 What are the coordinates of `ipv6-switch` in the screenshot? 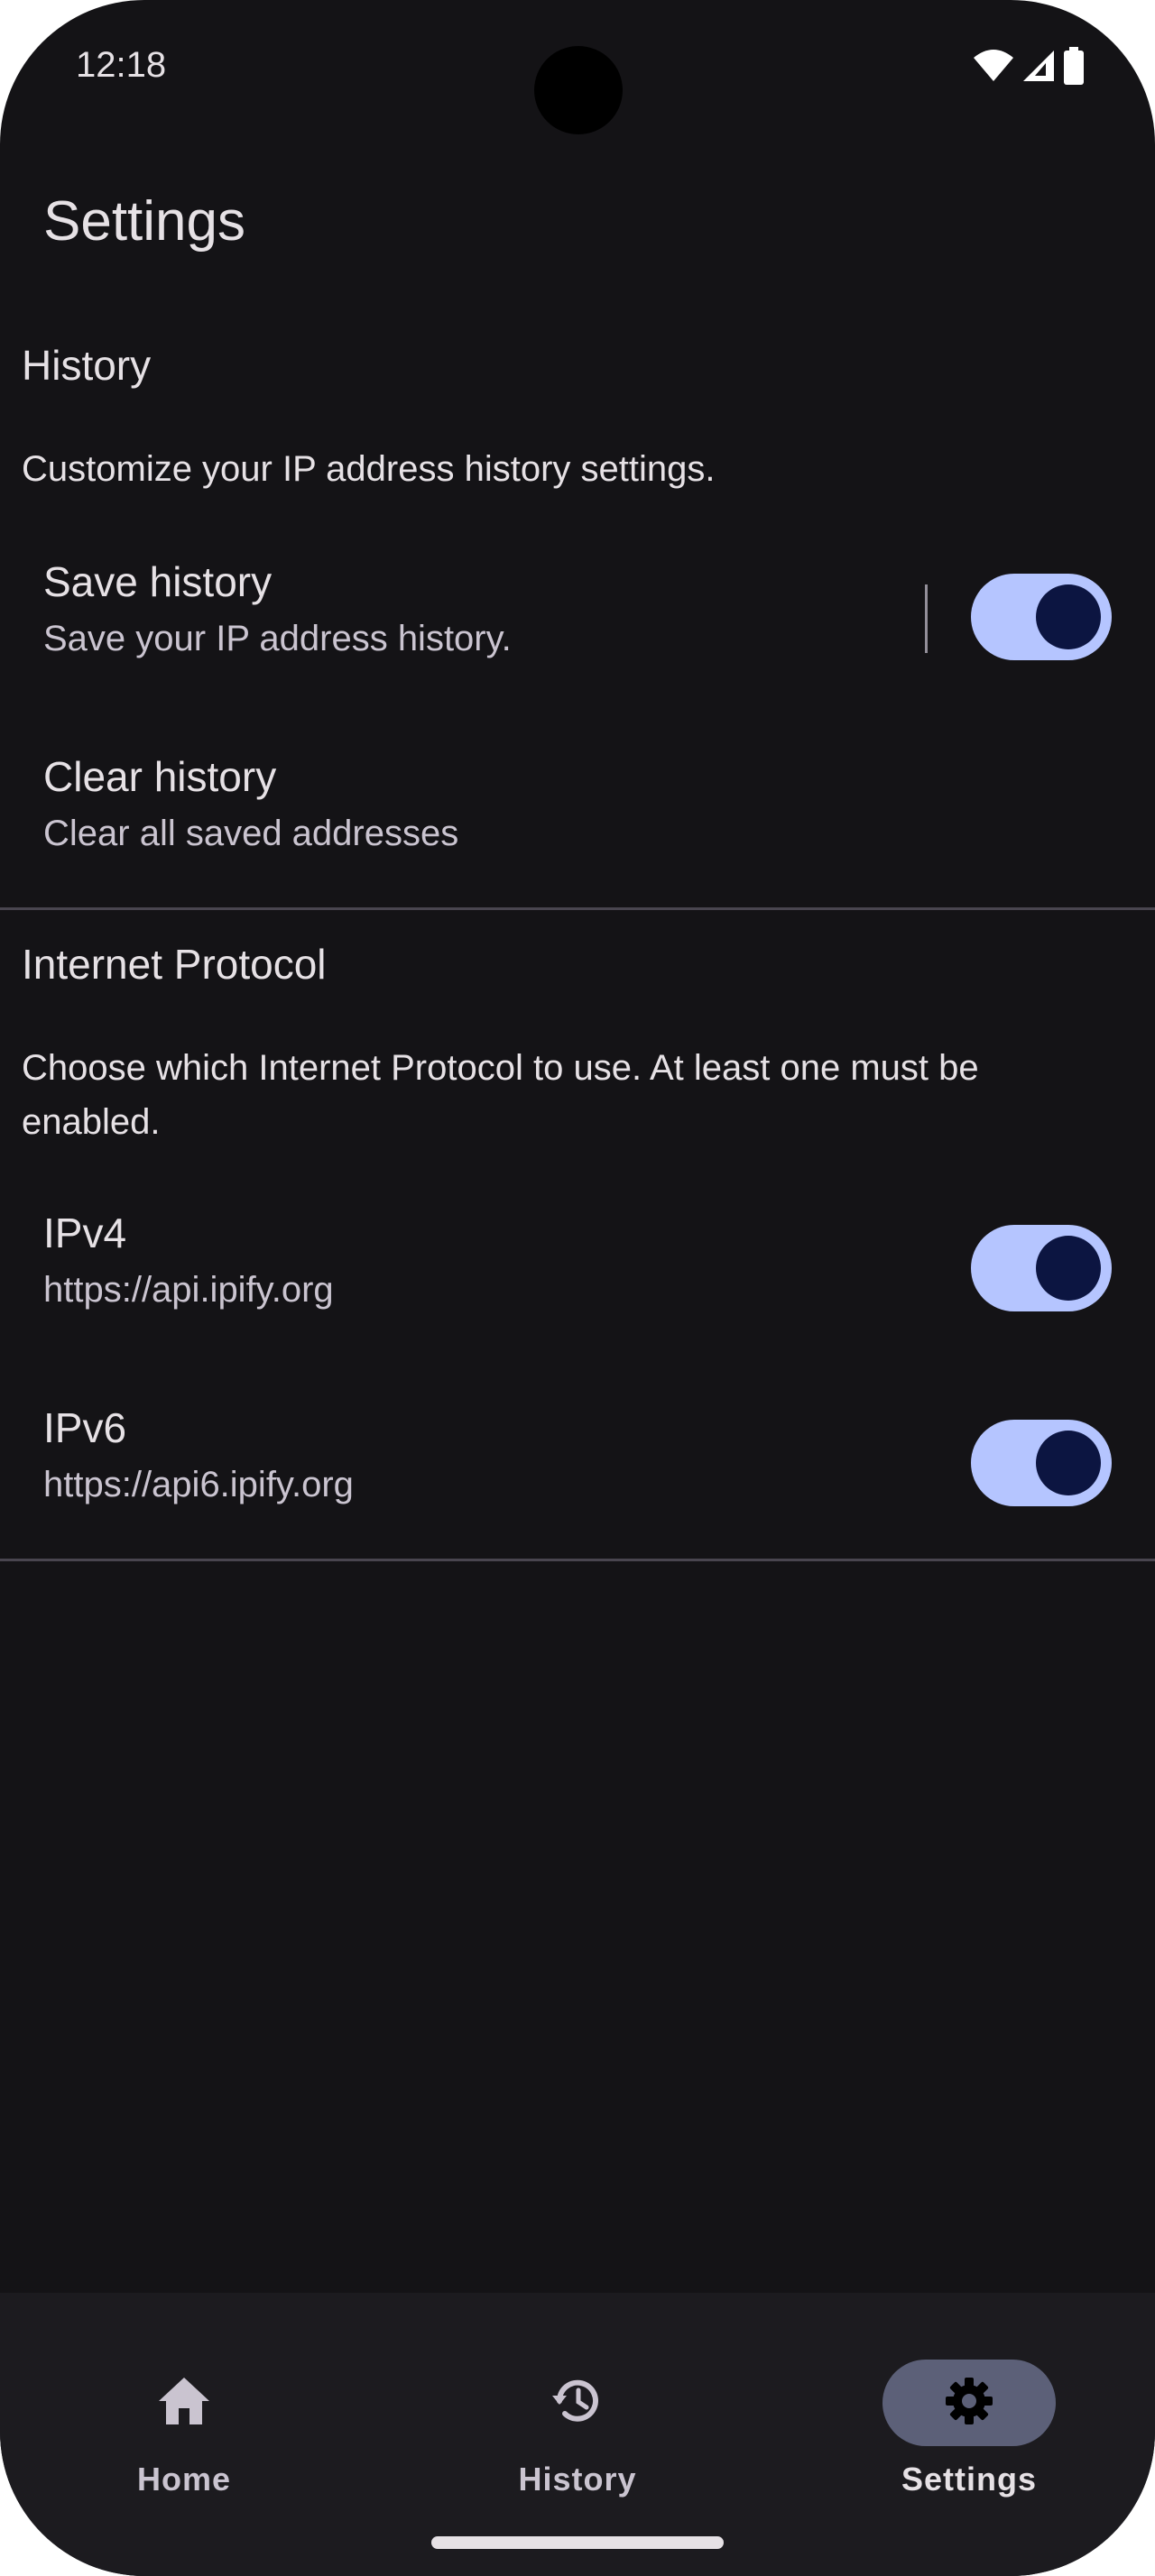 It's located at (1041, 1463).